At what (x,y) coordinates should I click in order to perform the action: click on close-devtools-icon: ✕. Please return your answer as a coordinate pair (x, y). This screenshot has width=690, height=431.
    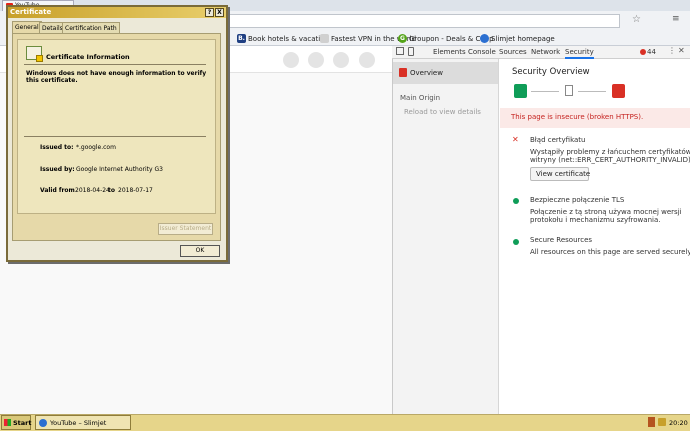
    Looking at the image, I should click on (681, 50).